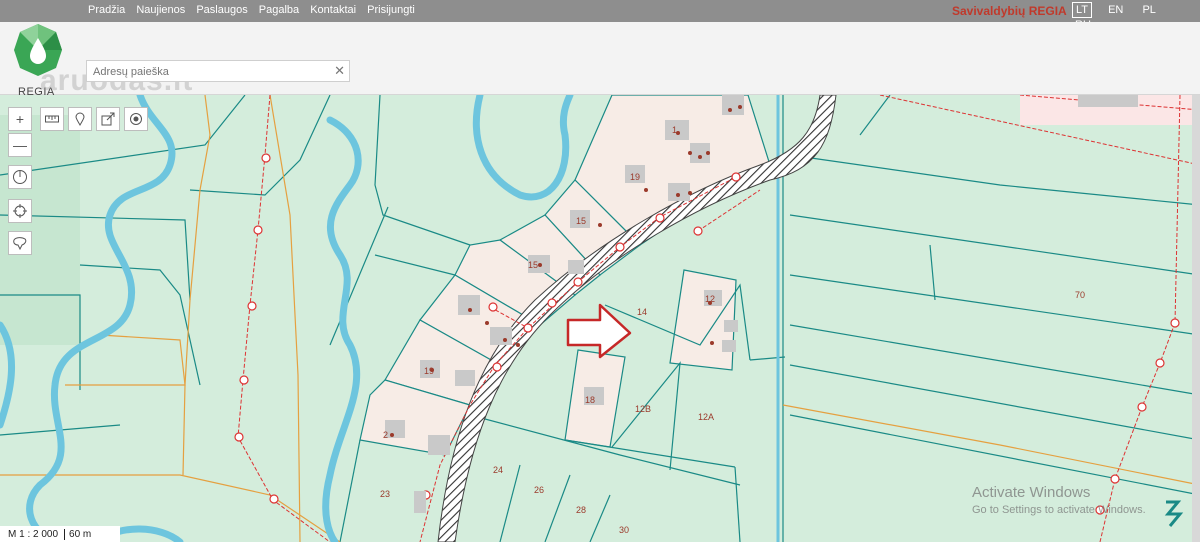  What do you see at coordinates (1031, 492) in the screenshot?
I see `activation-title: Activate Windows` at bounding box center [1031, 492].